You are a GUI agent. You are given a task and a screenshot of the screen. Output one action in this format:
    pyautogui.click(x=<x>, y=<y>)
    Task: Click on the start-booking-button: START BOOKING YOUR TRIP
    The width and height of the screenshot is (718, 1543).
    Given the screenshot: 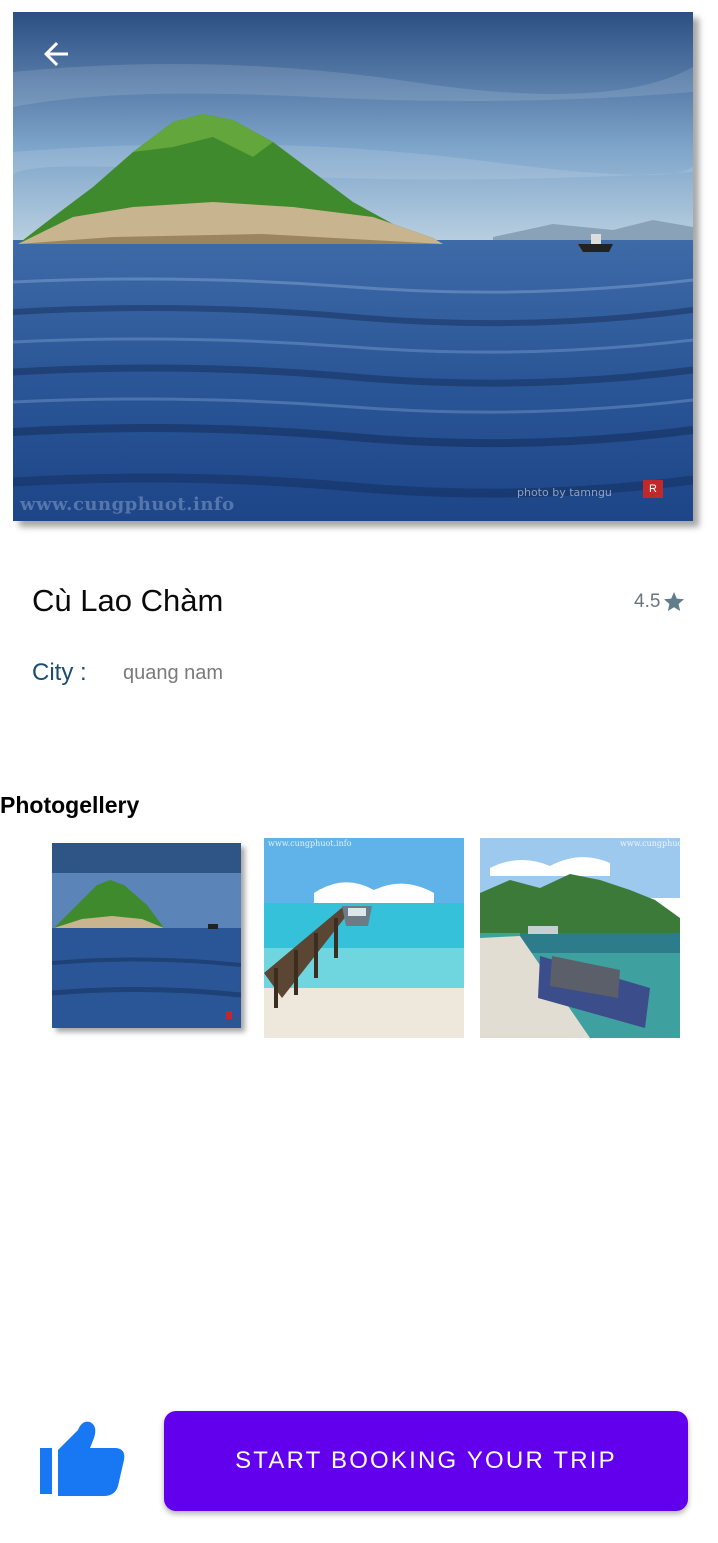 What is the action you would take?
    pyautogui.click(x=426, y=1461)
    